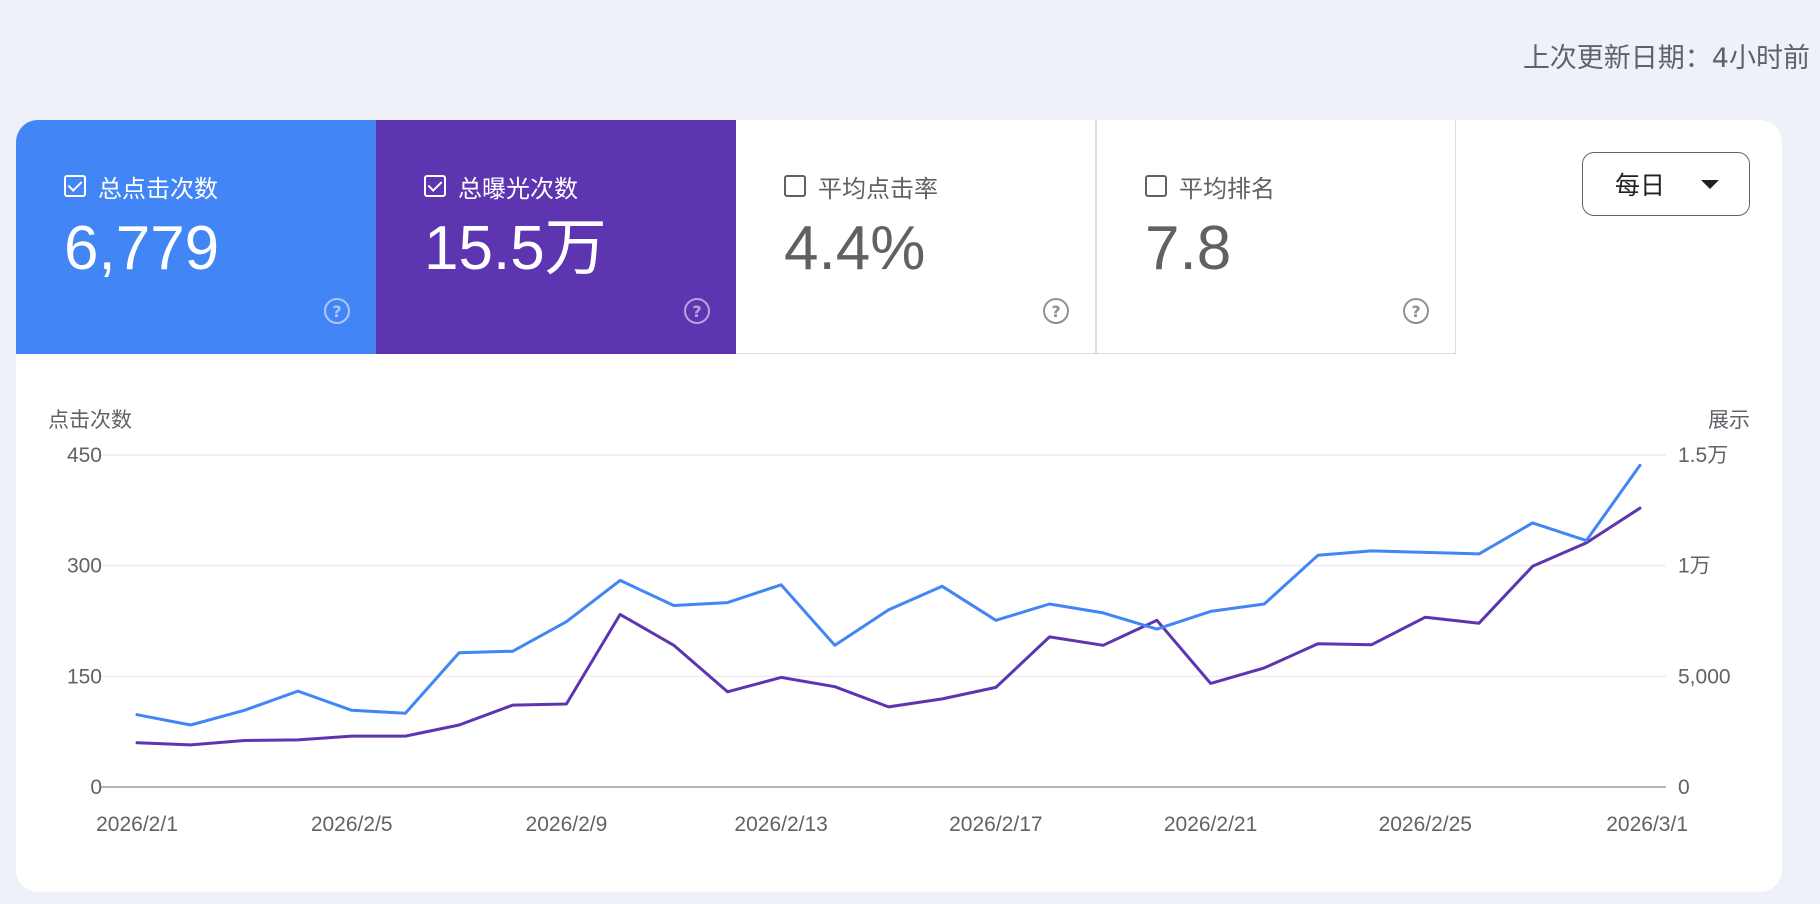  What do you see at coordinates (1647, 824) in the screenshot?
I see `x-tick-label: 2026/3/1` at bounding box center [1647, 824].